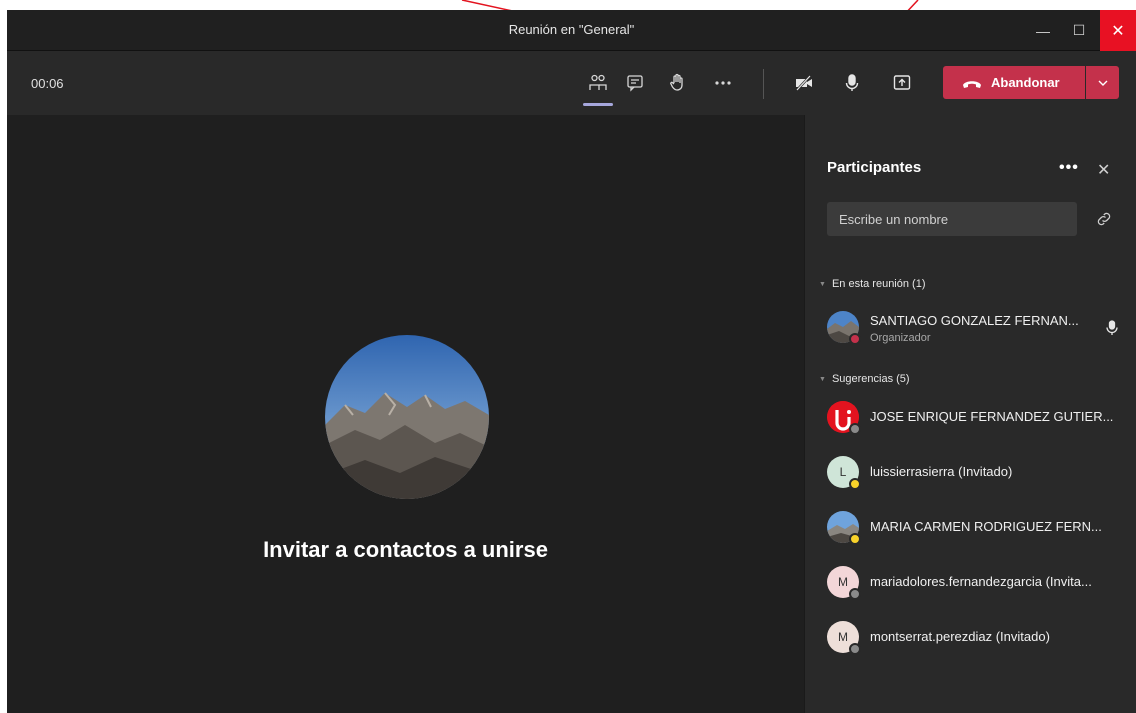  I want to click on more-options-icon, so click(723, 83).